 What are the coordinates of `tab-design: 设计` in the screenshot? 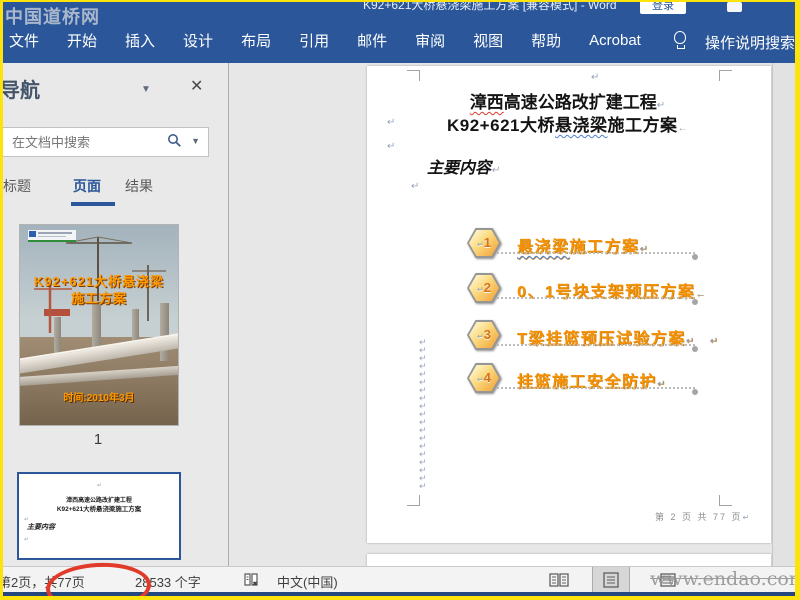 It's located at (198, 40).